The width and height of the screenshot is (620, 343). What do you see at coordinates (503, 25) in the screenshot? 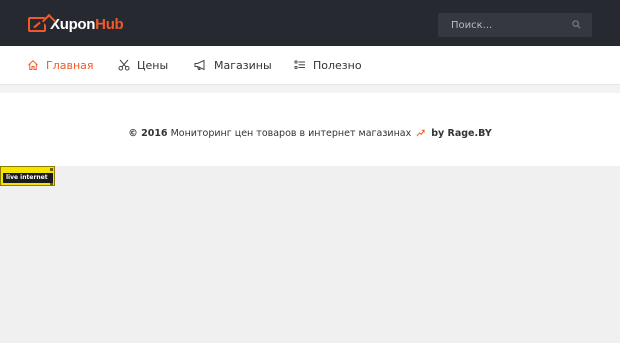
I see `search-input` at bounding box center [503, 25].